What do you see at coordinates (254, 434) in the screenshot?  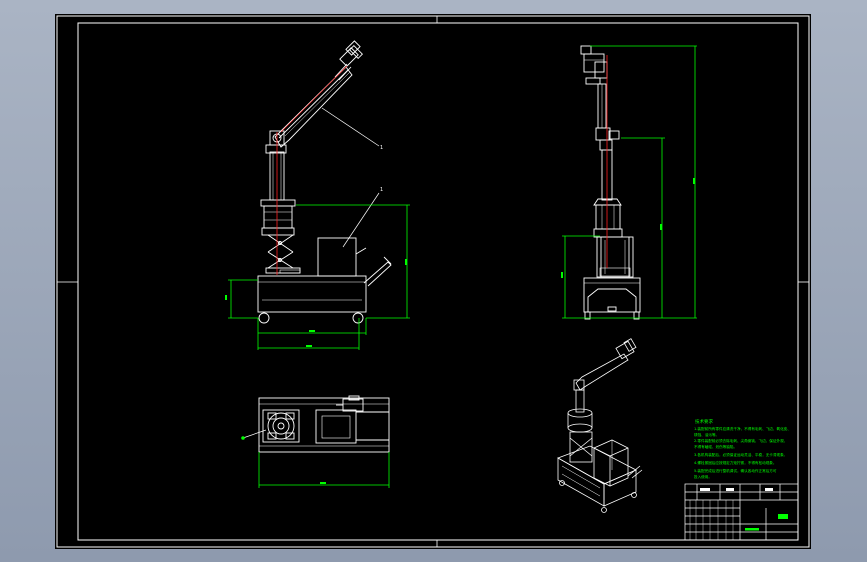 I see `top-leader` at bounding box center [254, 434].